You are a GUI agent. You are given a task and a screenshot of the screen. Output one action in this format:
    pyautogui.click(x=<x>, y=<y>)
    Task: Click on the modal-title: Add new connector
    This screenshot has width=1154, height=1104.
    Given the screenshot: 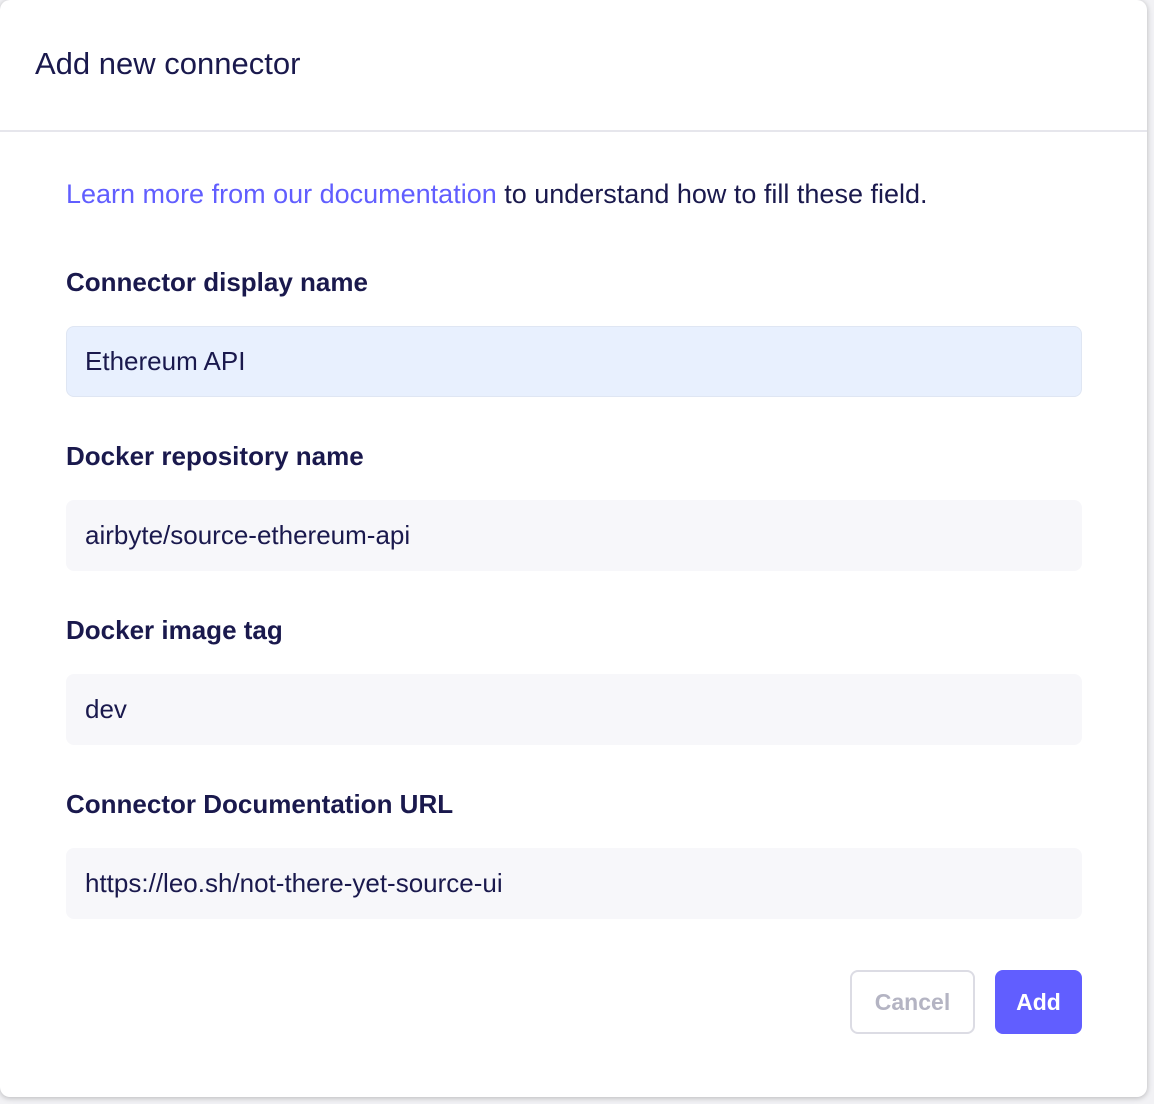 What is the action you would take?
    pyautogui.click(x=168, y=63)
    